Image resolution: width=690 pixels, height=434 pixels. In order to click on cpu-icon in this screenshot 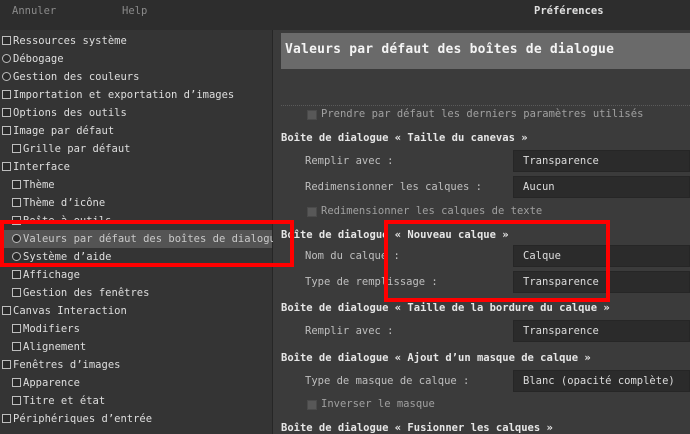, I will do `click(6, 40)`.